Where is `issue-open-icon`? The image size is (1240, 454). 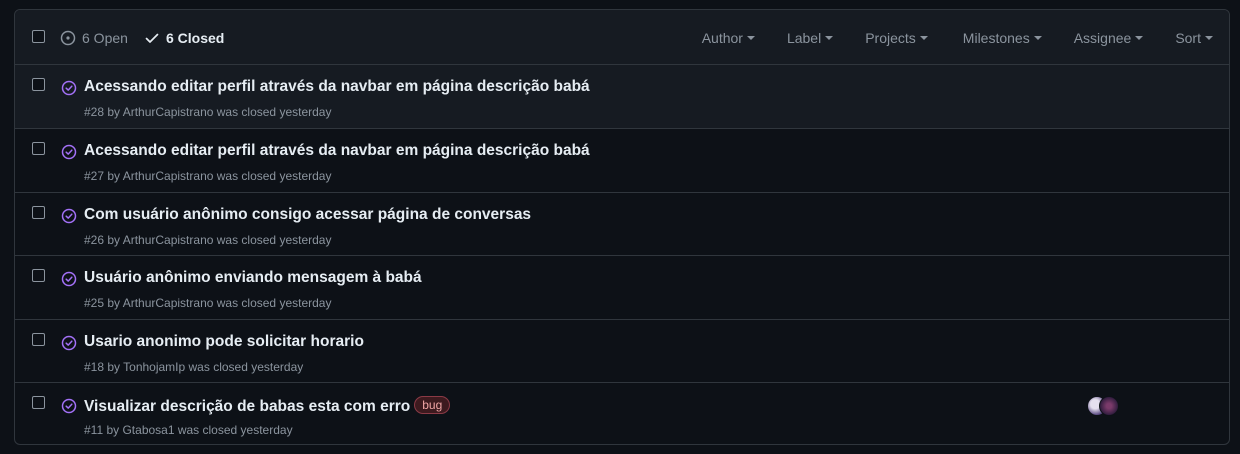 issue-open-icon is located at coordinates (68, 38).